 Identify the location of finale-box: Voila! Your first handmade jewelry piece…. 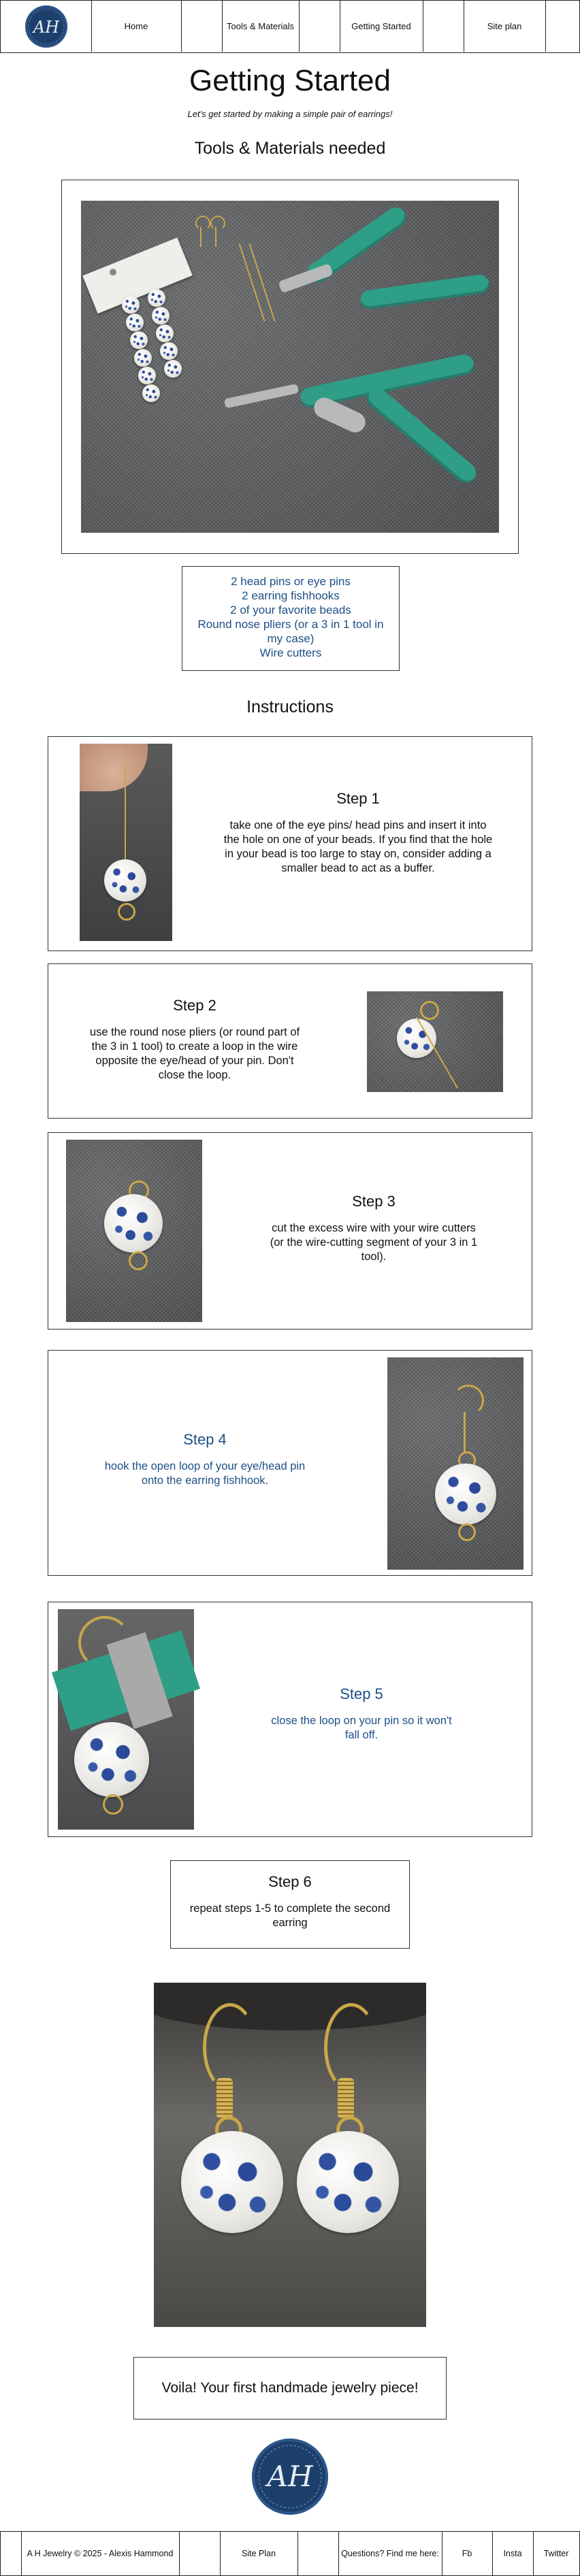
(290, 2389).